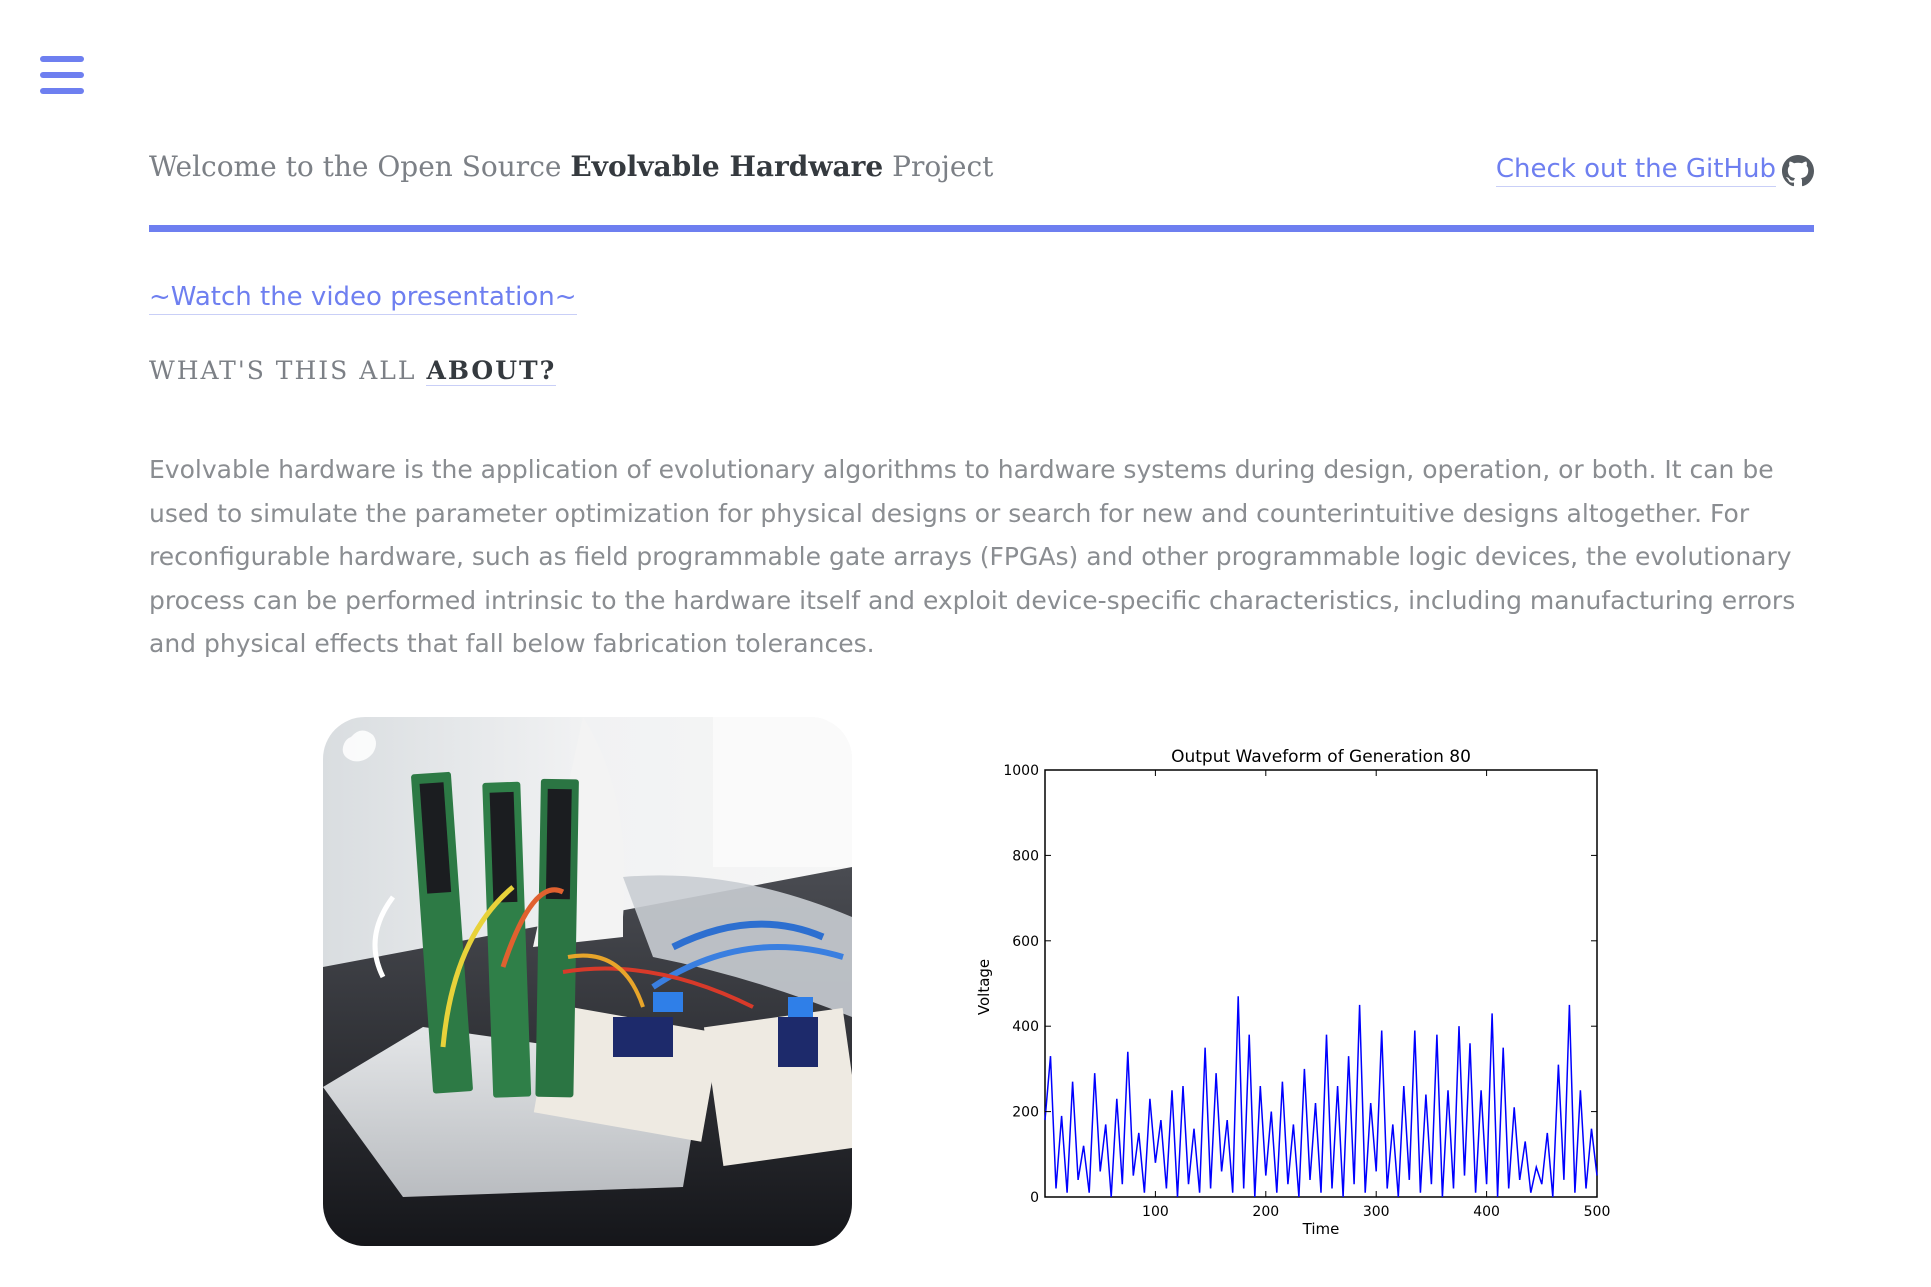 The width and height of the screenshot is (1931, 1287). Describe the element at coordinates (491, 371) in the screenshot. I see `section-heading-bold: ABOUT?` at that location.